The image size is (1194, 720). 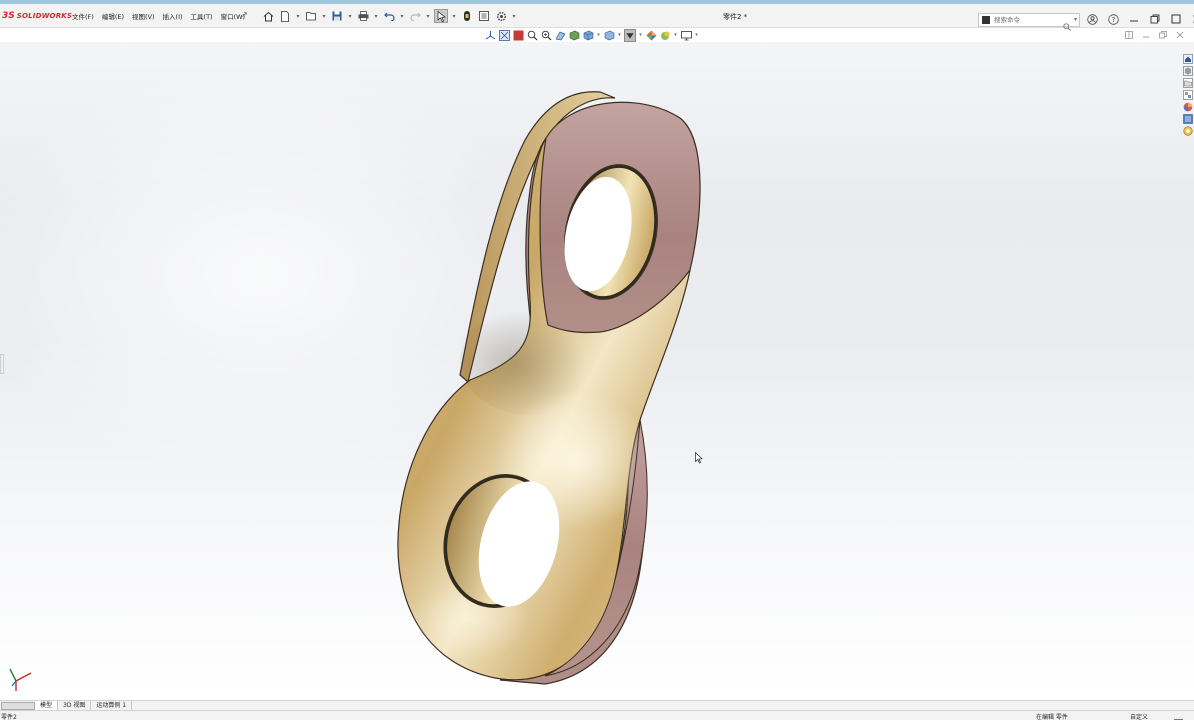 I want to click on home-icon, so click(x=268, y=16).